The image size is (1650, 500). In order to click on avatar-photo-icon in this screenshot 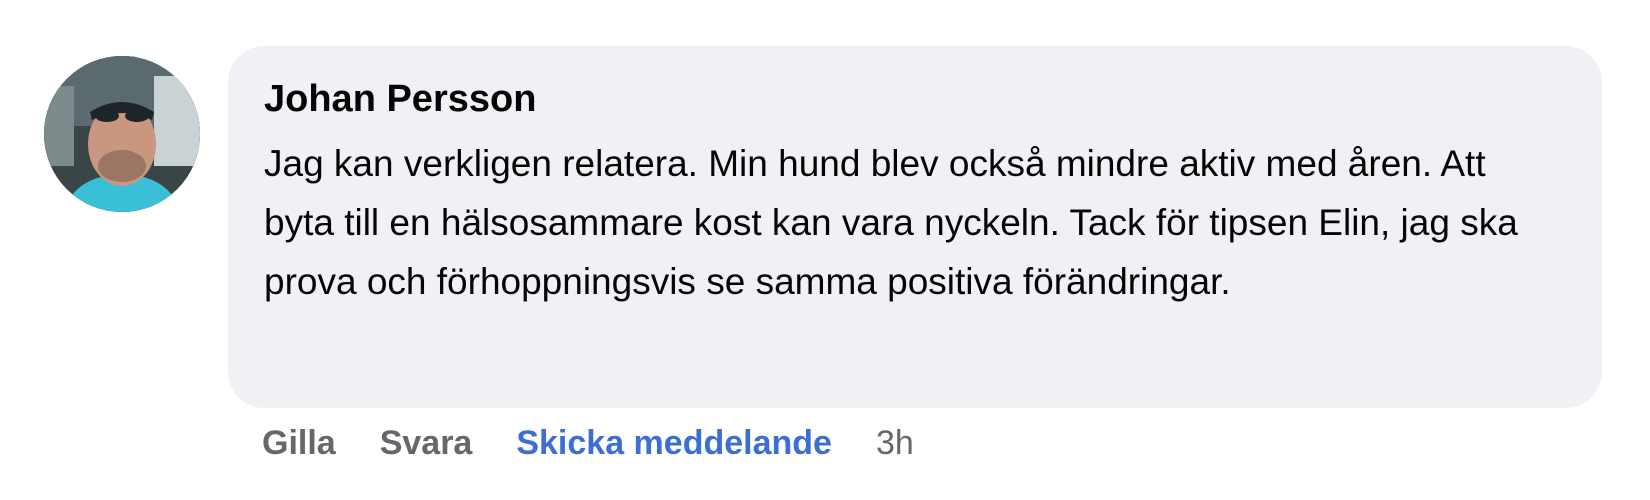, I will do `click(122, 134)`.